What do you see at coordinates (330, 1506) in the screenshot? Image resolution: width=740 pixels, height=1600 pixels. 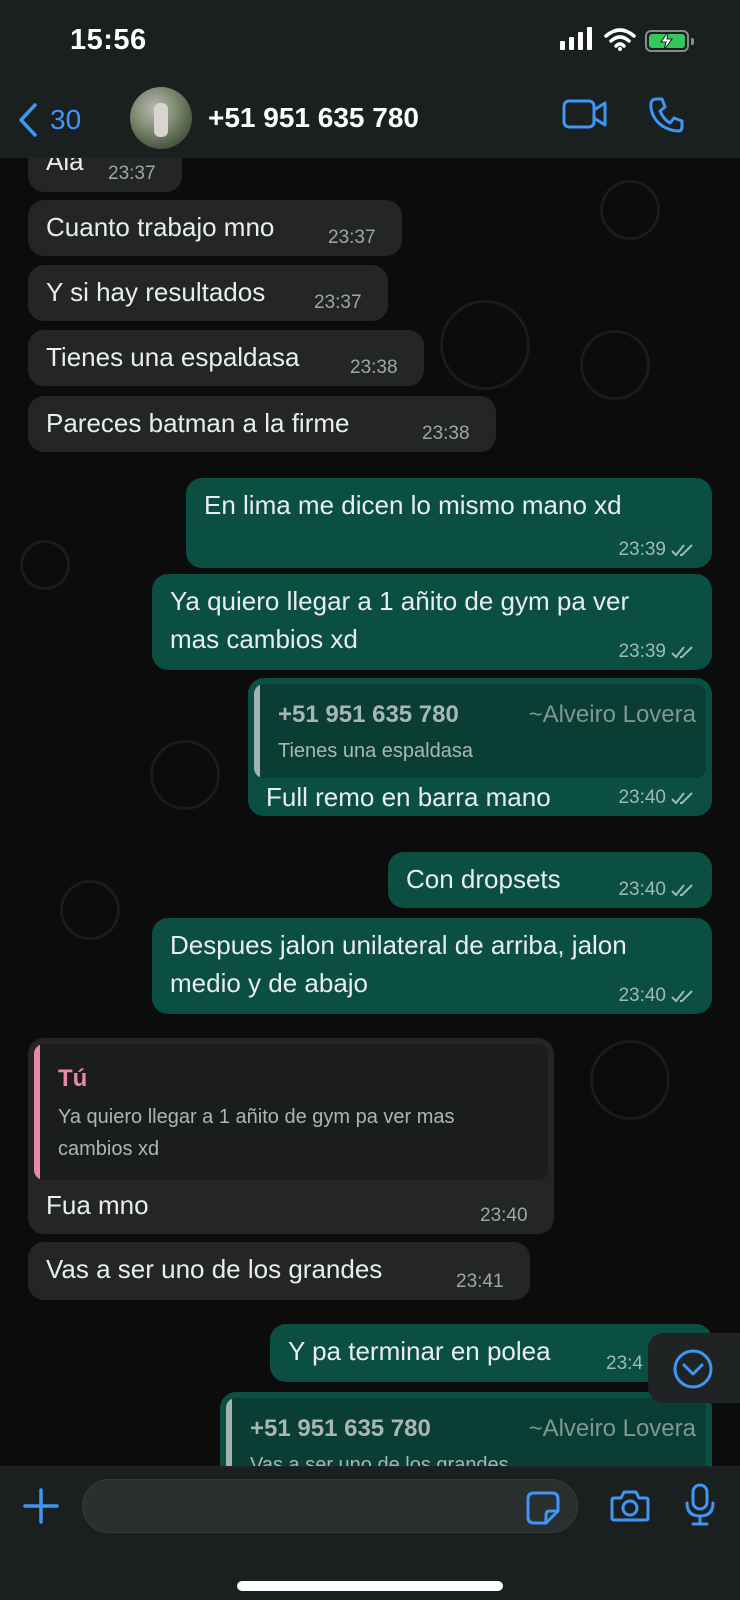 I see `message-input` at bounding box center [330, 1506].